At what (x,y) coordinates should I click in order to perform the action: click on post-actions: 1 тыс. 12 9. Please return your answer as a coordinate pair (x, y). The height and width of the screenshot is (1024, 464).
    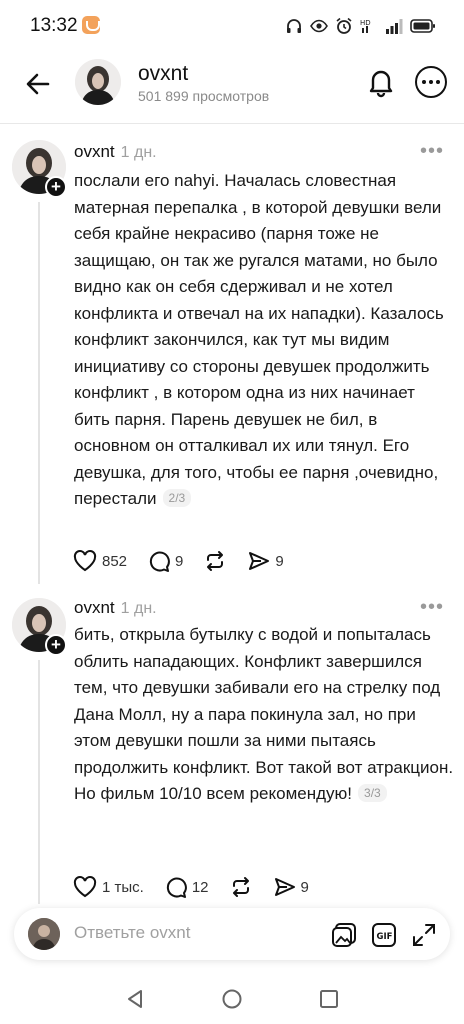
    Looking at the image, I should click on (200, 887).